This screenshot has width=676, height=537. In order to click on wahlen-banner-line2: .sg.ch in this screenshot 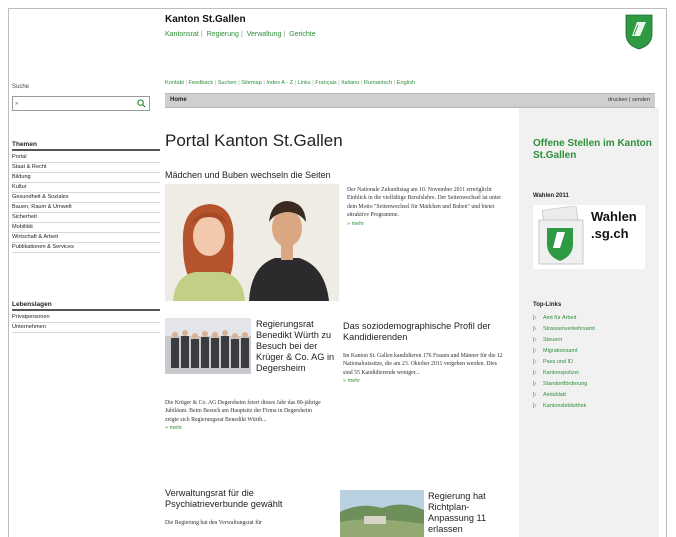, I will do `click(610, 233)`.